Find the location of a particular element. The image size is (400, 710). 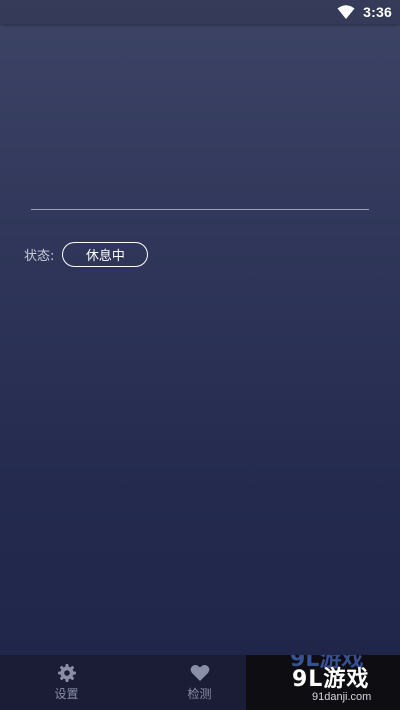

divider is located at coordinates (200, 209).